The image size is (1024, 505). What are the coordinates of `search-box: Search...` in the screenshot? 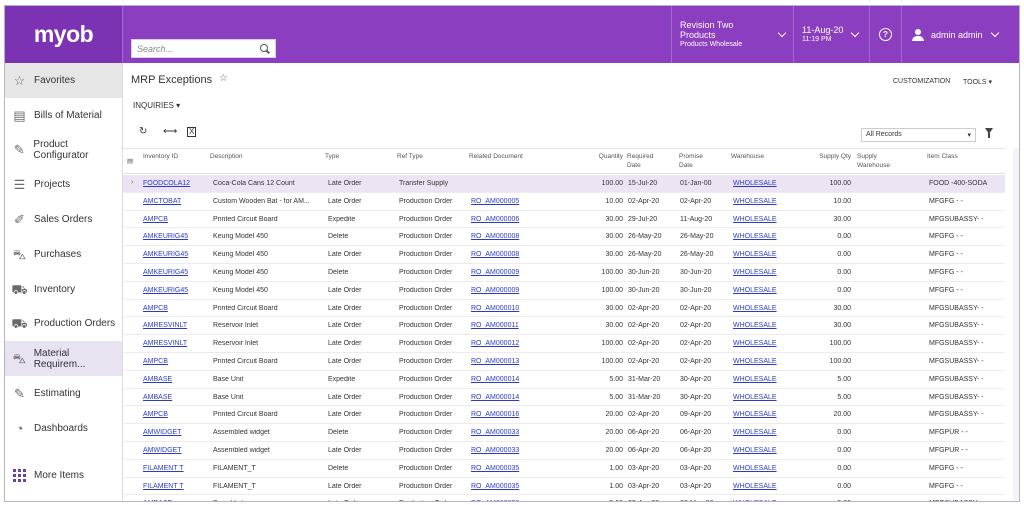 It's located at (203, 48).